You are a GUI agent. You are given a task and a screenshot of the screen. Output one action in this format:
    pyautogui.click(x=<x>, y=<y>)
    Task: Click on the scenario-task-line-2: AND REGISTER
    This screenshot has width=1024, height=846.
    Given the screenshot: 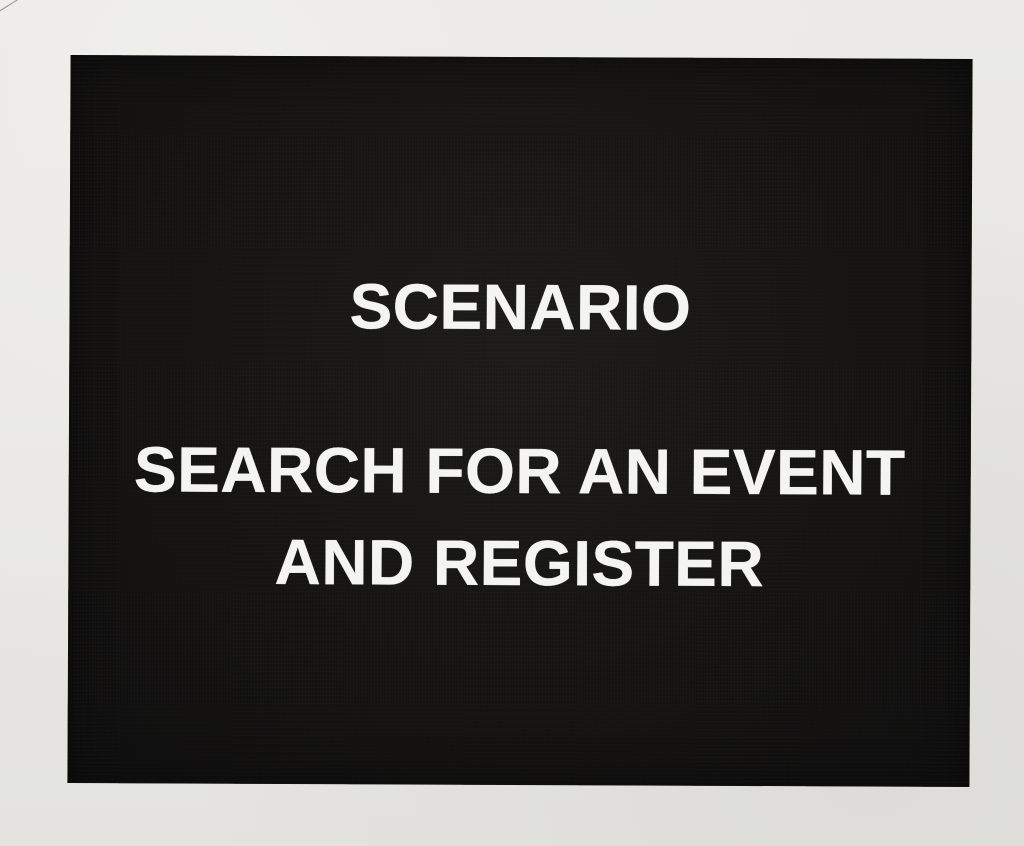 What is the action you would take?
    pyautogui.click(x=519, y=563)
    